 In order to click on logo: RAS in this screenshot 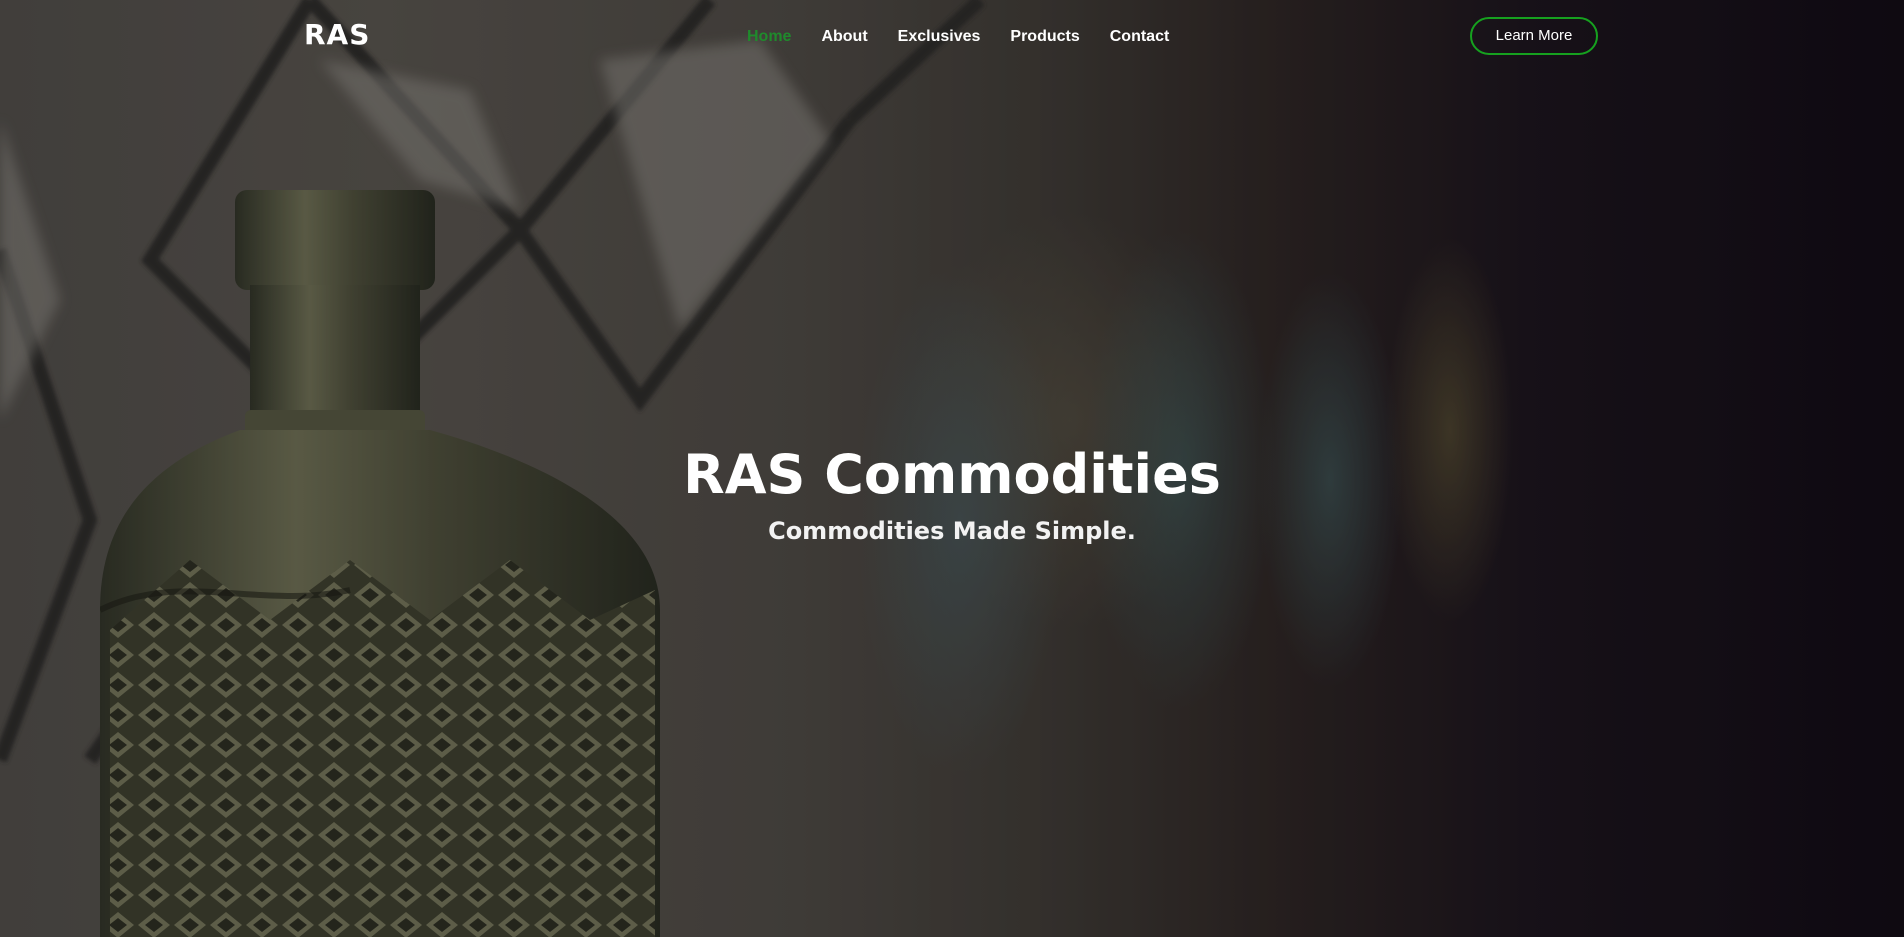, I will do `click(337, 34)`.